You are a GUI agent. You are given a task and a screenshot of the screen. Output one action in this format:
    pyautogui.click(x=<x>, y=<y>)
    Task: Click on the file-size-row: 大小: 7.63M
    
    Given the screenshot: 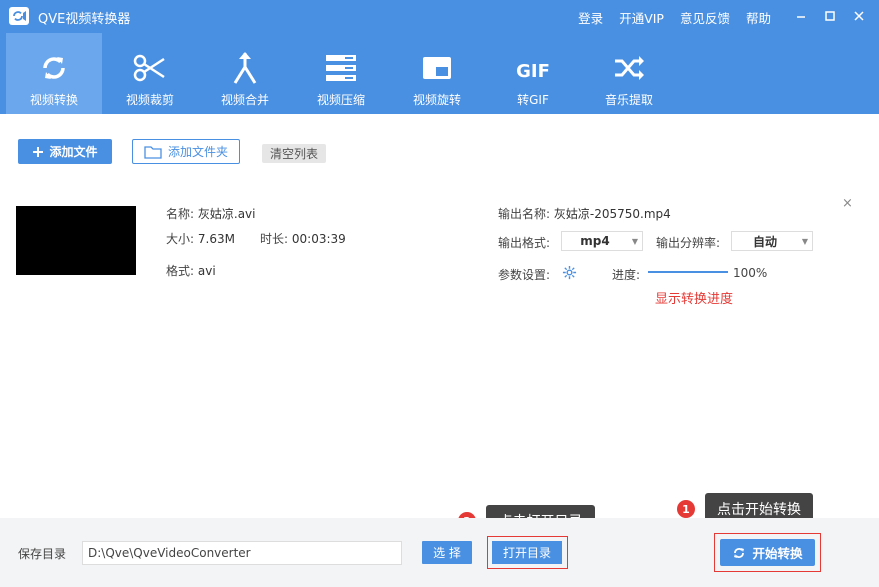 What is the action you would take?
    pyautogui.click(x=200, y=238)
    